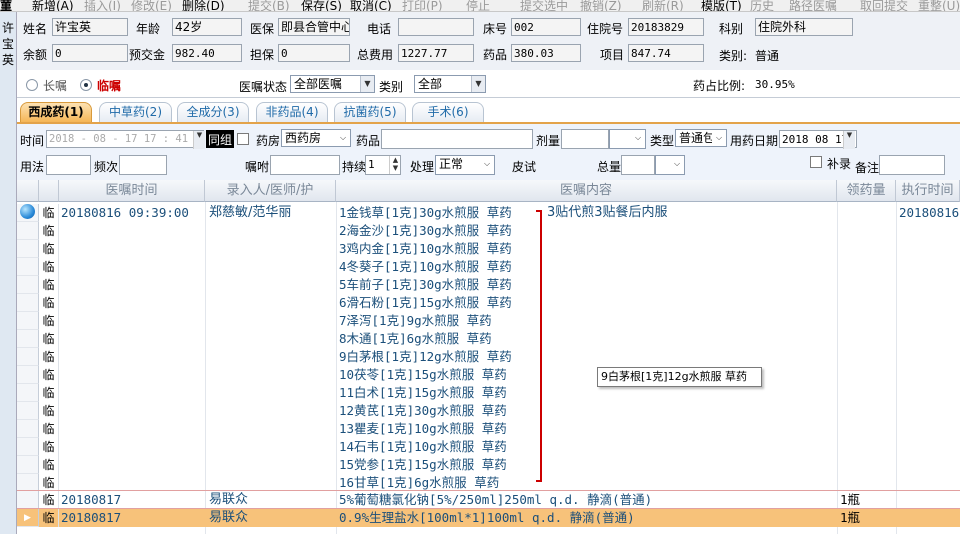 The width and height of the screenshot is (960, 534). I want to click on stop-button: 停止, so click(478, 5).